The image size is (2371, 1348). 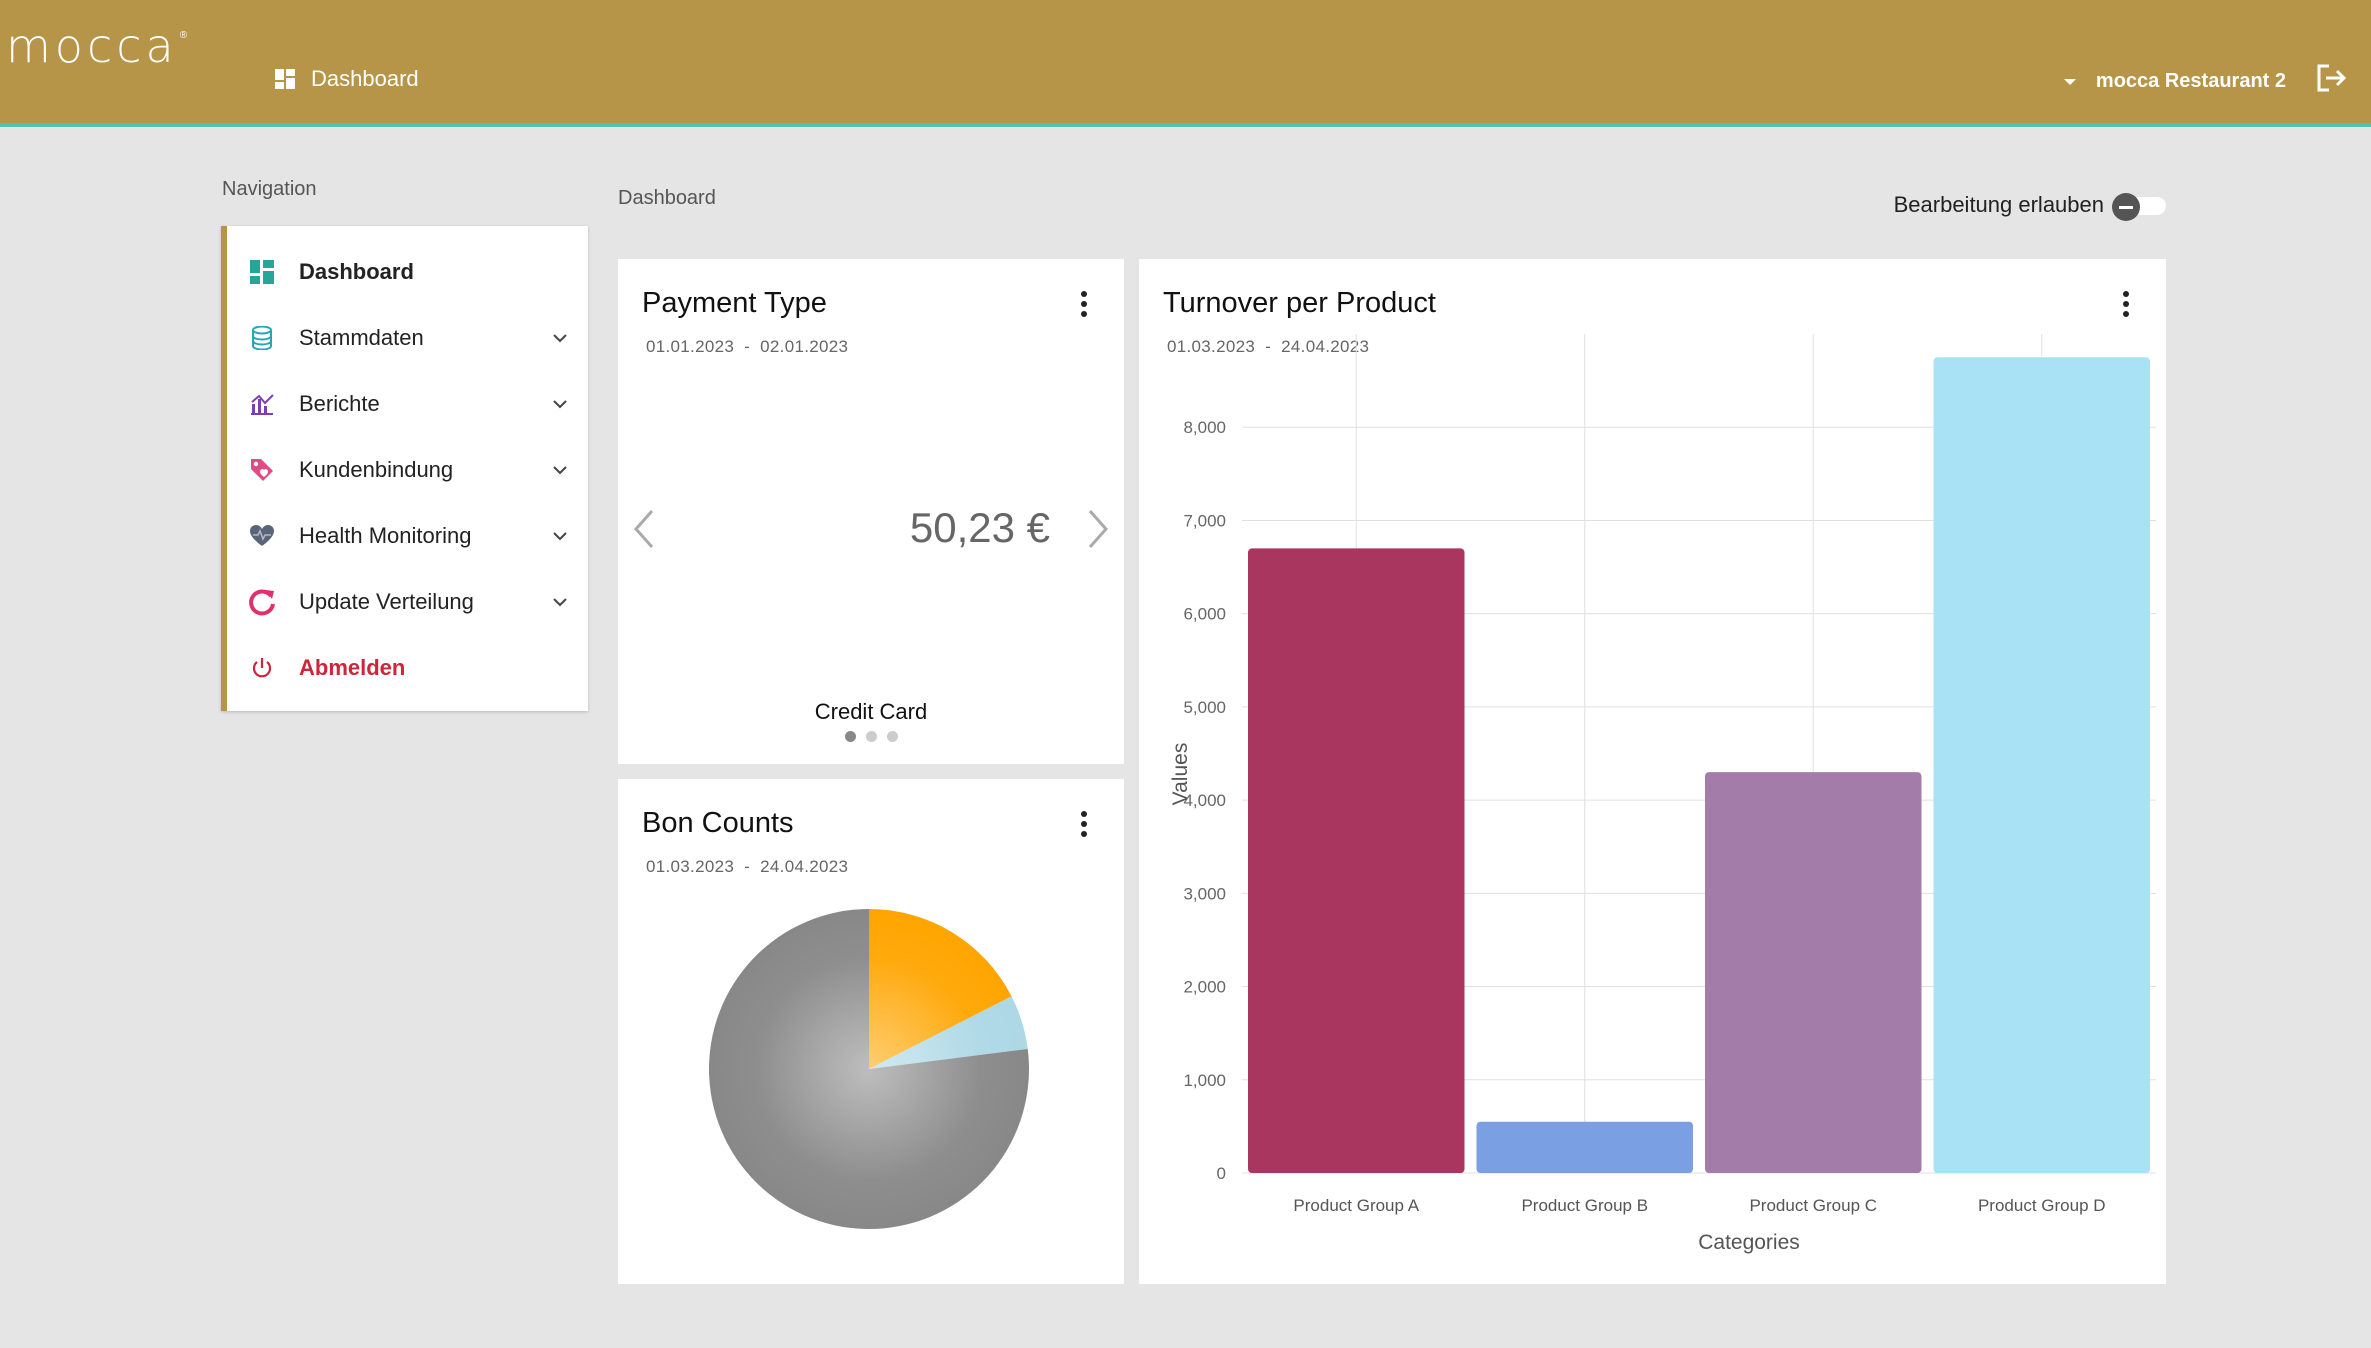 I want to click on toggle-knob, so click(x=2126, y=207).